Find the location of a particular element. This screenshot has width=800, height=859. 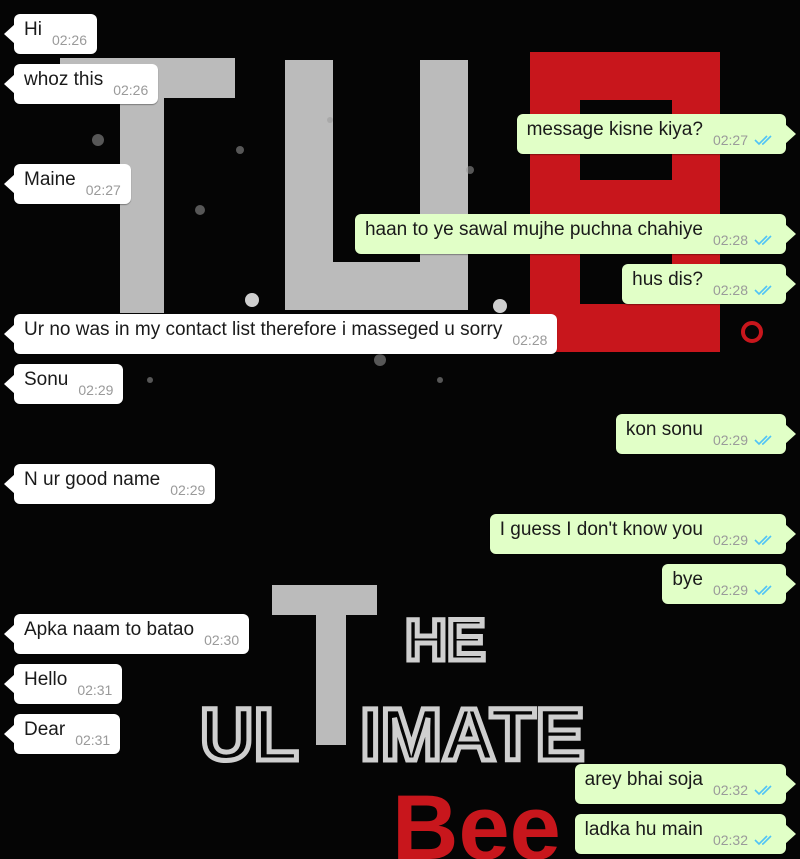

message-text: message kisne kiya? is located at coordinates (614, 129).